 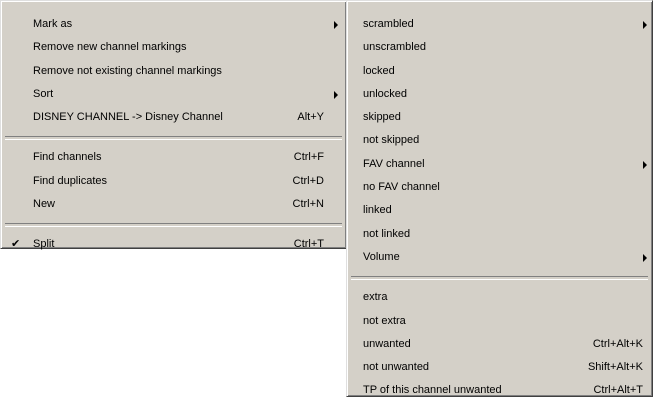 I want to click on menu-item-remove-not-existing-channel-markings: Remove not existing channel markings, so click(x=173, y=71).